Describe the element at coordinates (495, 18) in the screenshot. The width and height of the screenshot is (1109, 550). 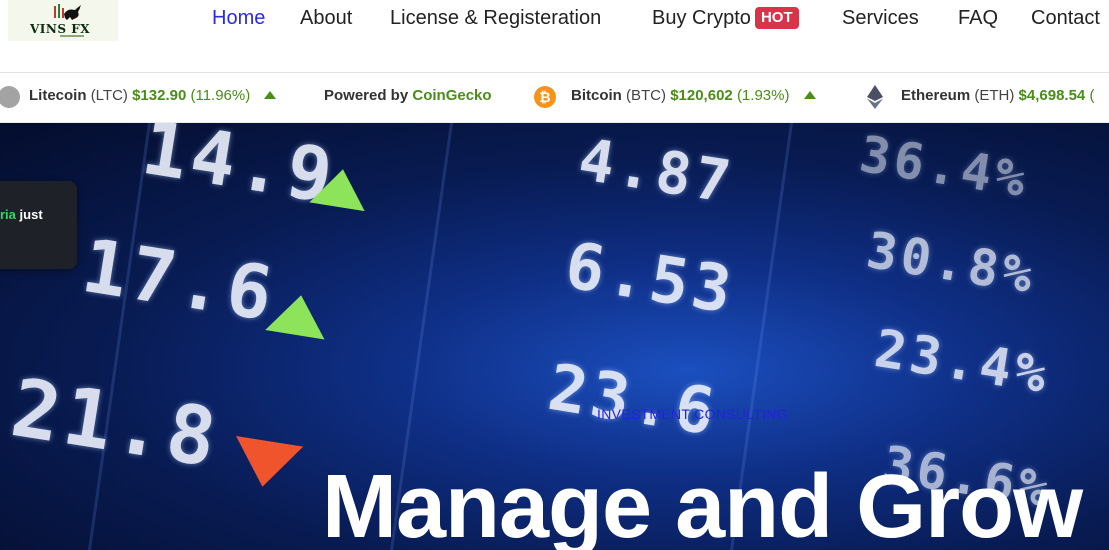
I see `nav-license: License & Registeration` at that location.